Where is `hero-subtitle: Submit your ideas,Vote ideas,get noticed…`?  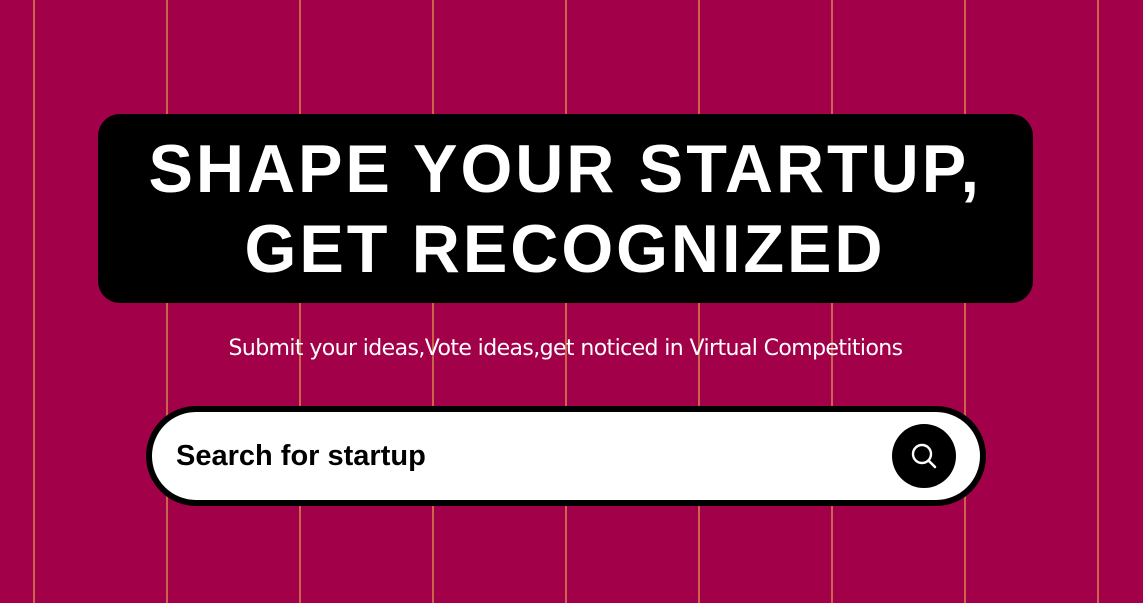
hero-subtitle: Submit your ideas,Vote ideas,get noticed… is located at coordinates (565, 348).